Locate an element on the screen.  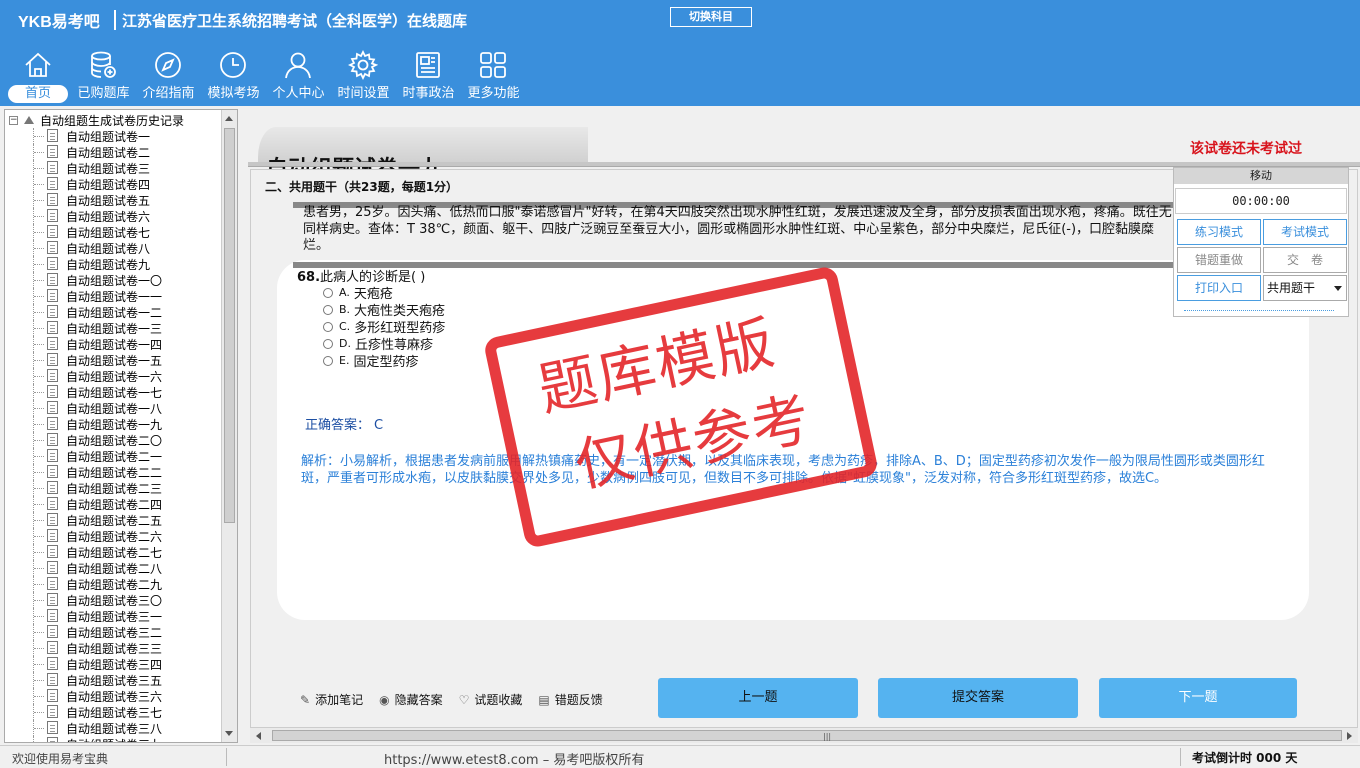
tree-item: 自动组题试卷七 is located at coordinates (114, 232).